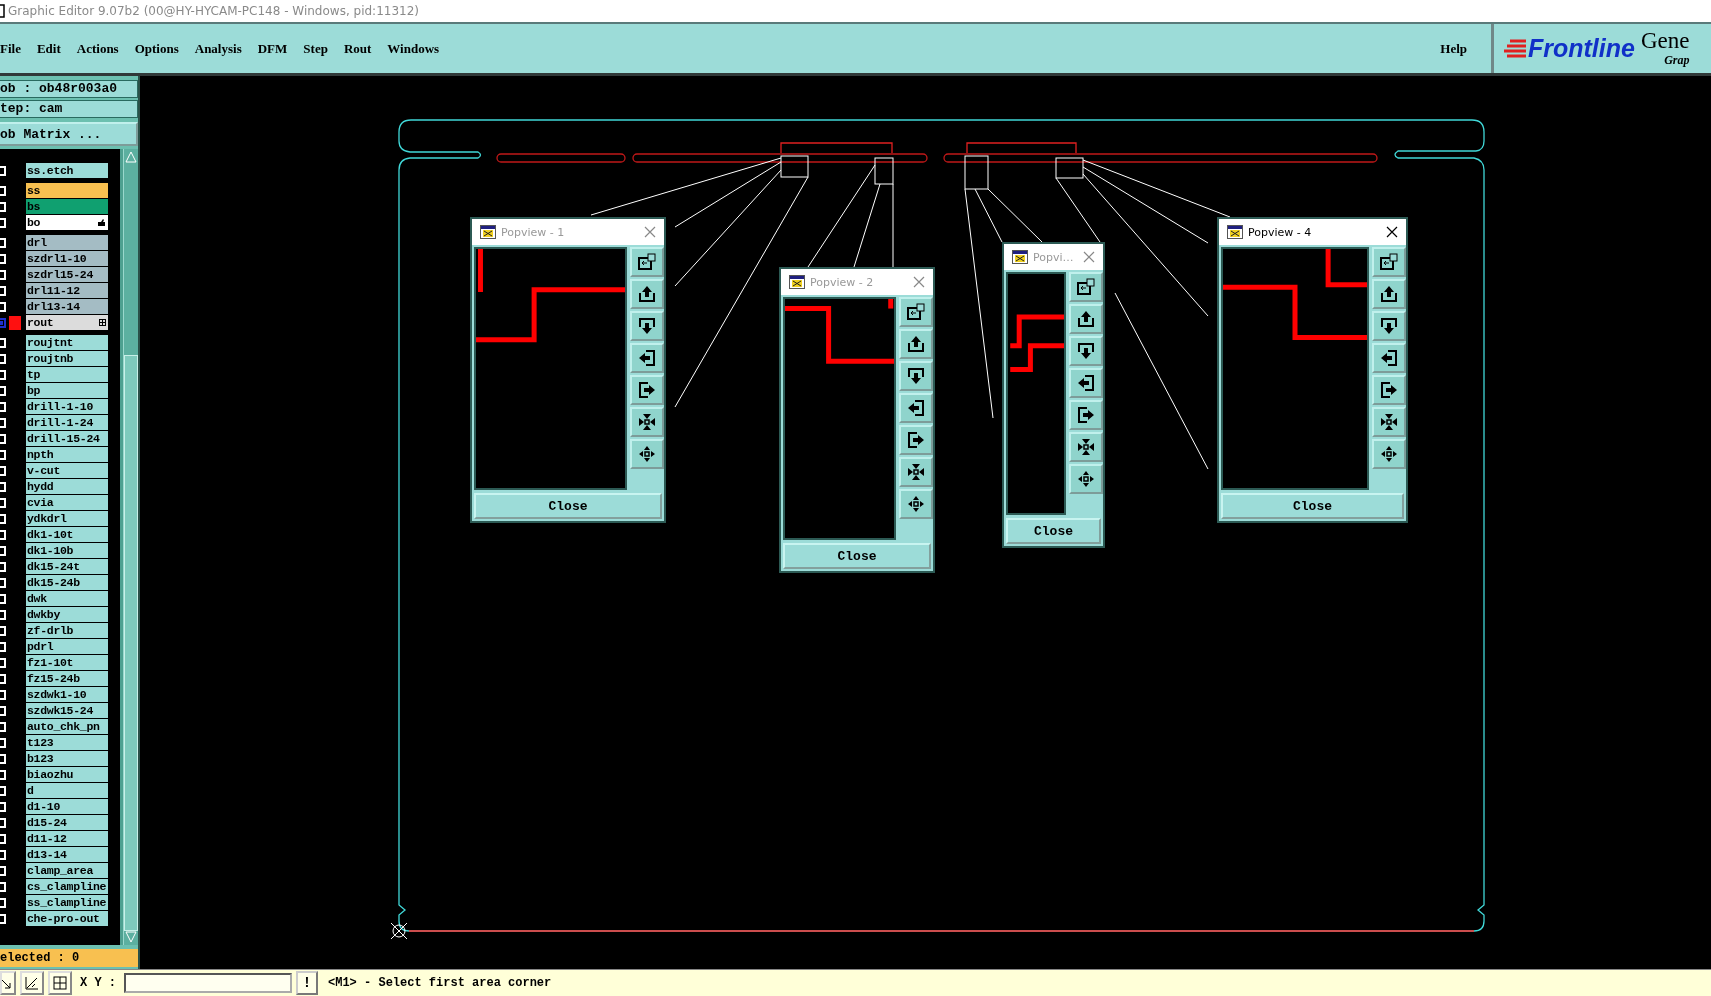  Describe the element at coordinates (218, 48) in the screenshot. I see `menu-item: Analysis` at that location.